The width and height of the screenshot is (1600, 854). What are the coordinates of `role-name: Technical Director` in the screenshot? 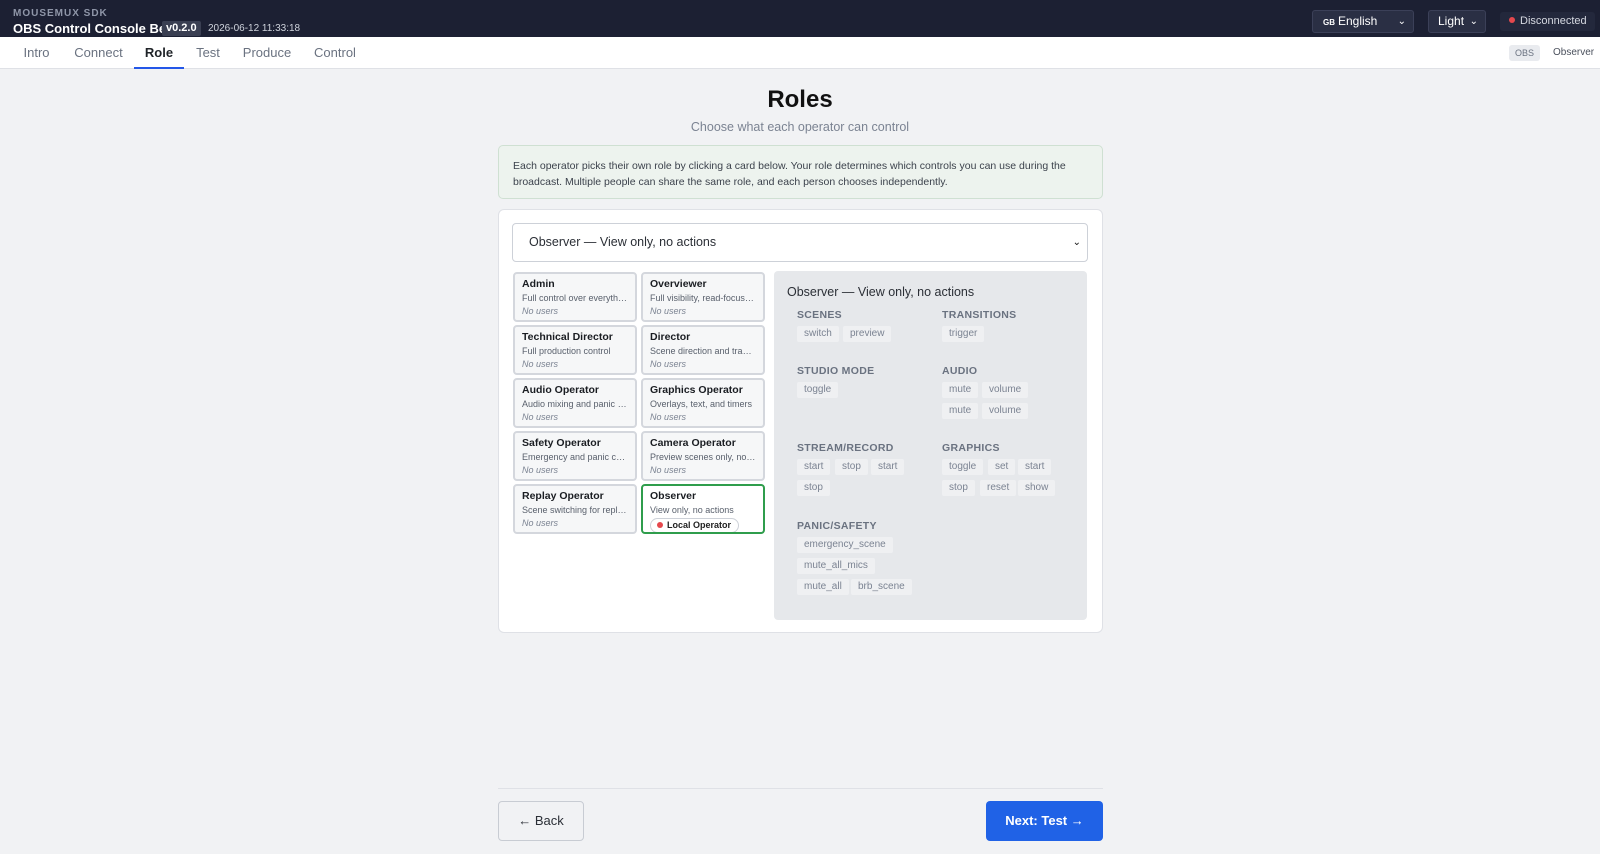 It's located at (567, 337).